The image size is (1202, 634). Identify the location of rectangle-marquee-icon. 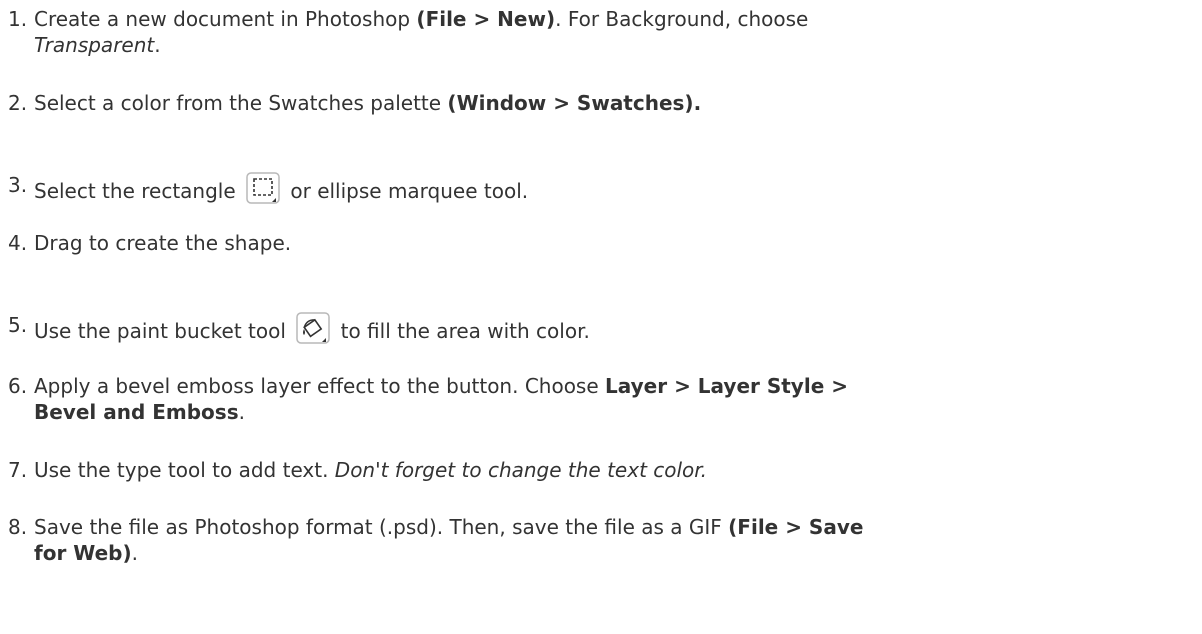
(263, 191).